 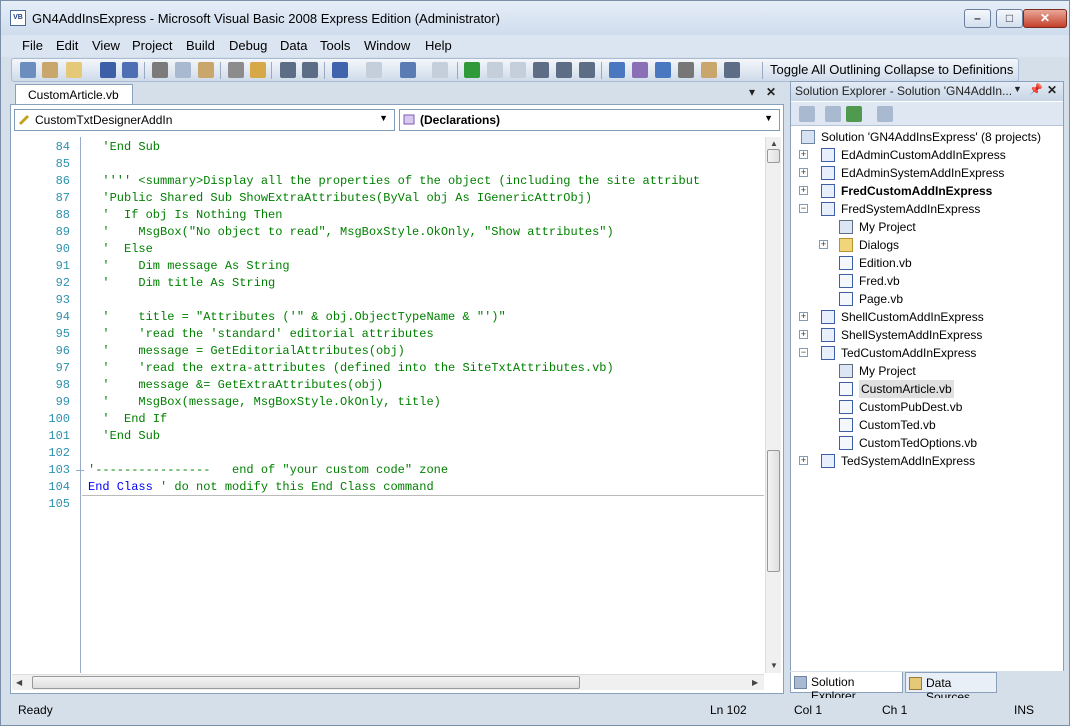 What do you see at coordinates (927, 209) in the screenshot?
I see `tree-item: − FredSystemAddInExpress` at bounding box center [927, 209].